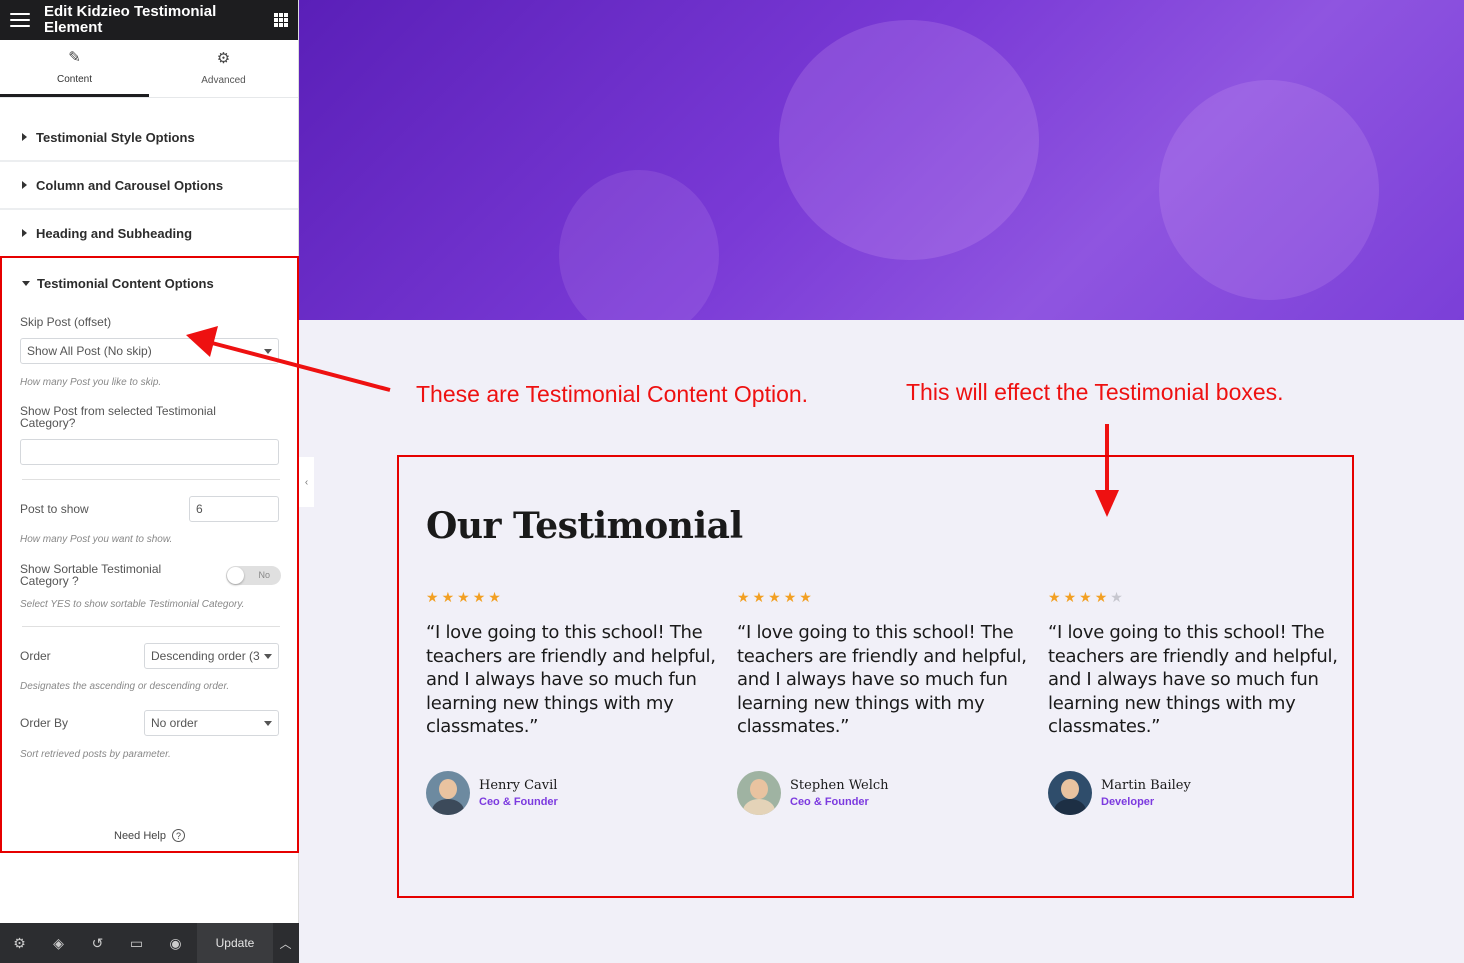 This screenshot has width=1464, height=963. What do you see at coordinates (74, 79) in the screenshot?
I see `tab-content-label: Content` at bounding box center [74, 79].